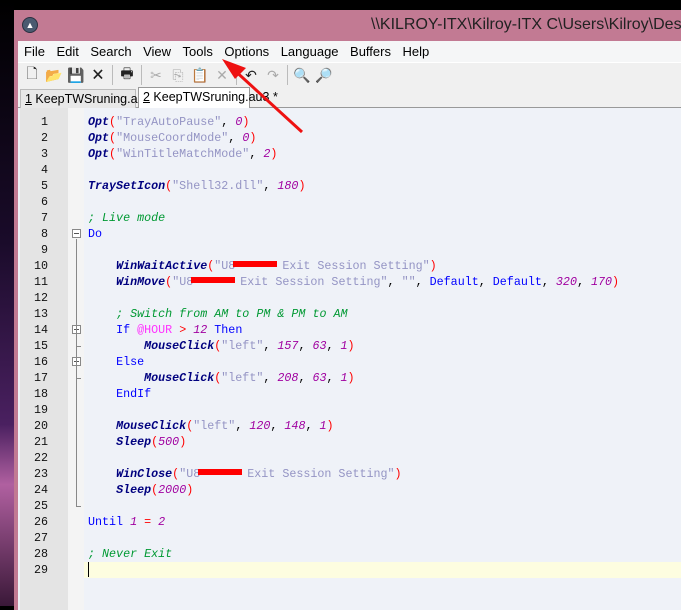 The height and width of the screenshot is (610, 681). I want to click on annotation-arrow, so click(263, 96).